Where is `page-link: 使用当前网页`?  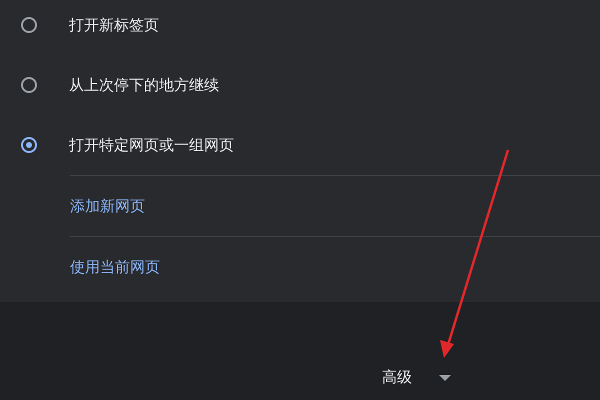
page-link: 使用当前网页 is located at coordinates (115, 267).